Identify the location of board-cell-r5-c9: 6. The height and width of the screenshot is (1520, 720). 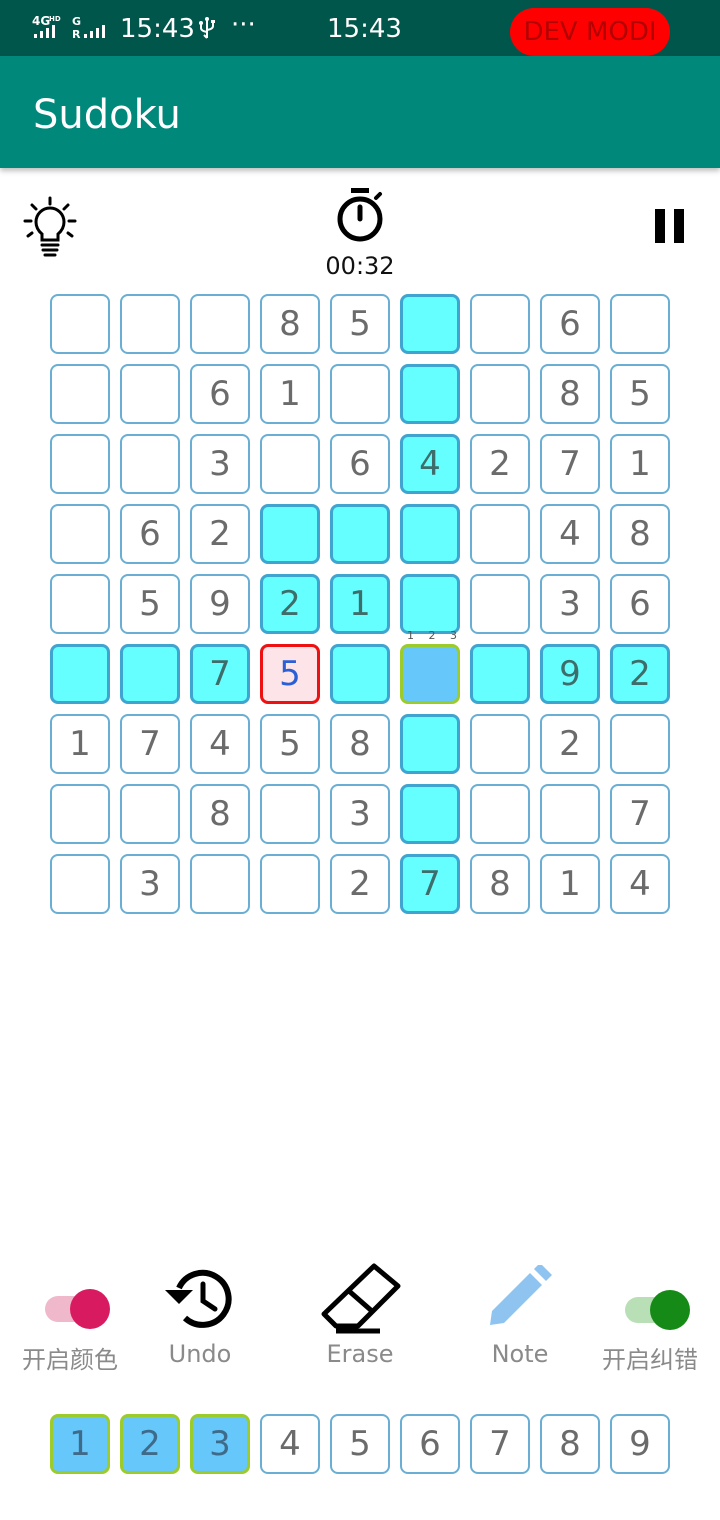
(640, 604).